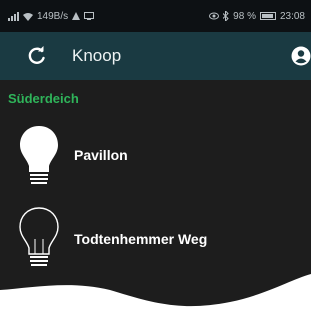 The image size is (320, 316). I want to click on status-bar: 149B/s 98 % 23:08, so click(155, 16).